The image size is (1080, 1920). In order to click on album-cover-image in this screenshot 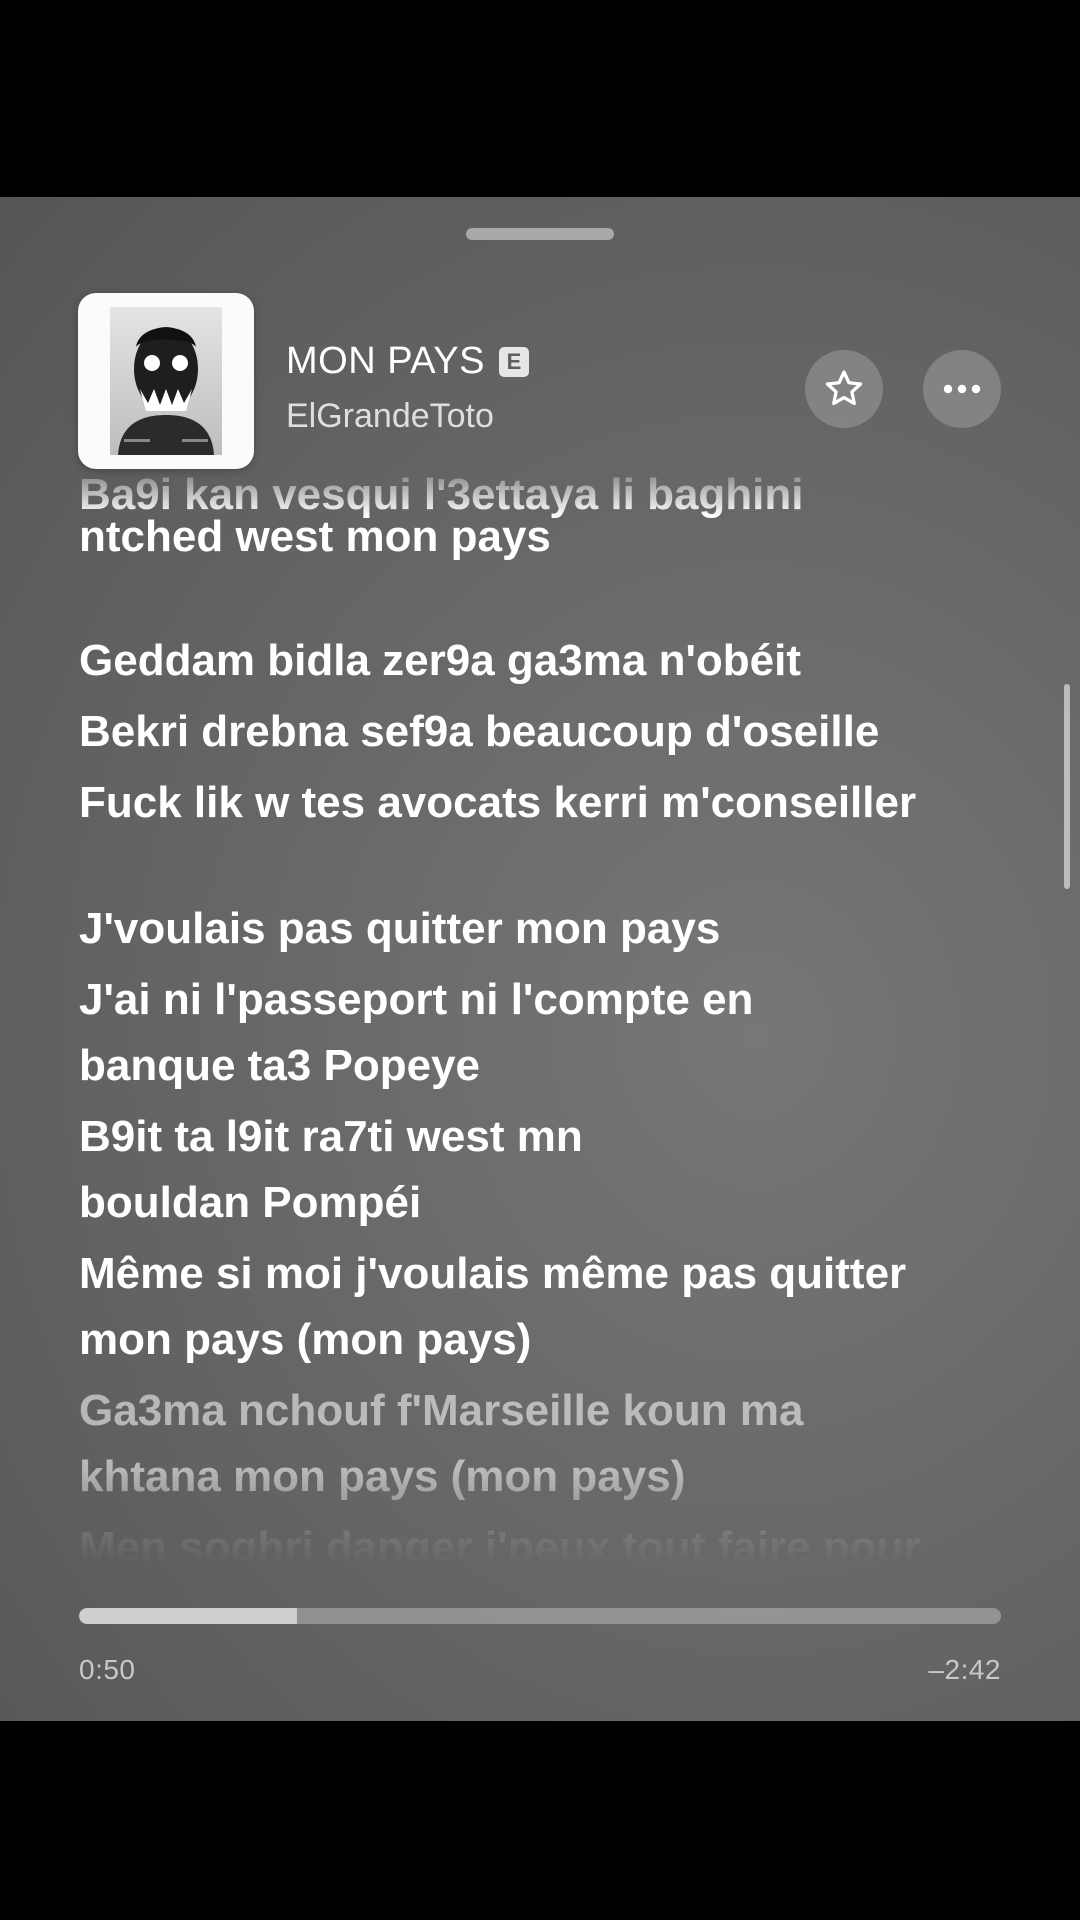, I will do `click(166, 381)`.